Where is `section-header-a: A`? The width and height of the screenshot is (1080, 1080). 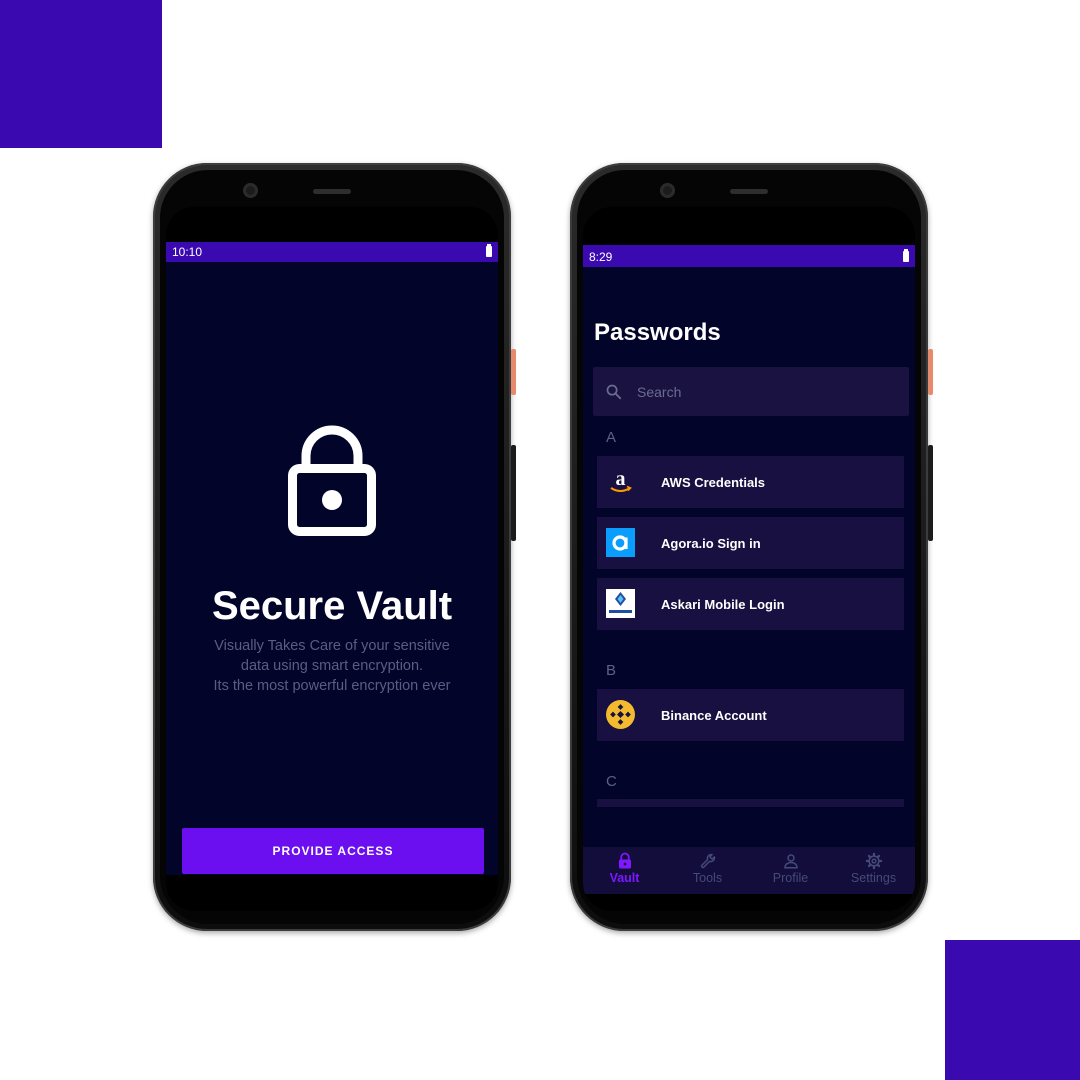 section-header-a: A is located at coordinates (611, 437).